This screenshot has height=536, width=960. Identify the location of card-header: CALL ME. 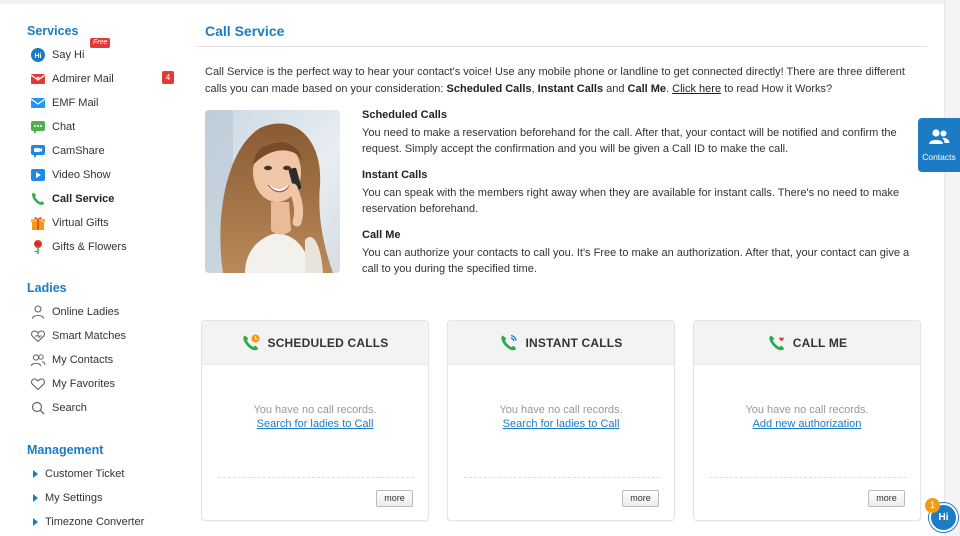
(807, 343).